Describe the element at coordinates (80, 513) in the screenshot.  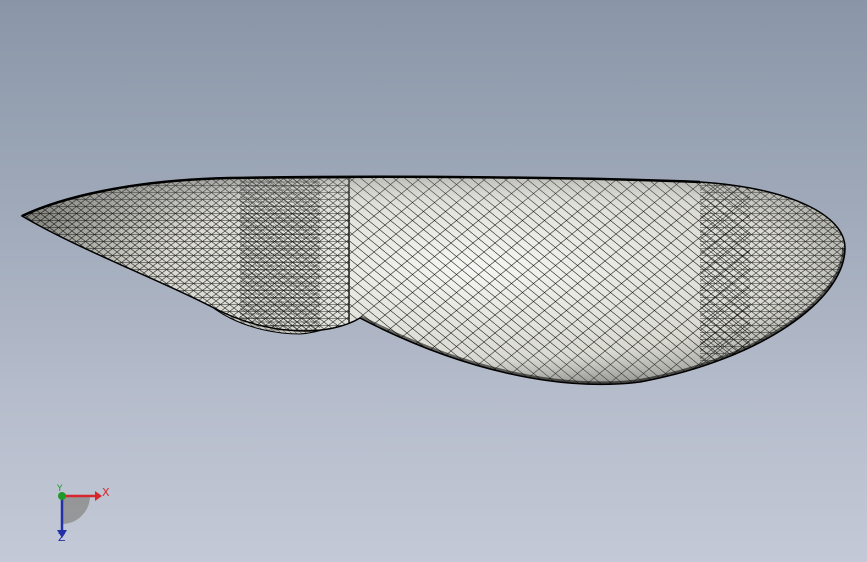
I see `view-orientation-triad: X Y Z` at that location.